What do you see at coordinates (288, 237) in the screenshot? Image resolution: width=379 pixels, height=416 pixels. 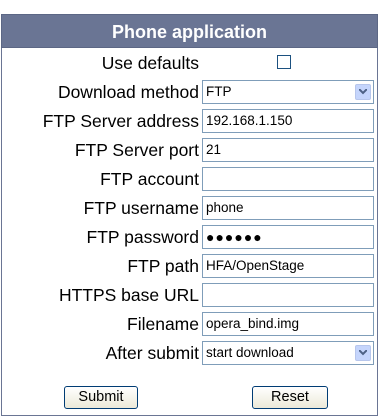 I see `ftp-password-input: ●●●●●●` at bounding box center [288, 237].